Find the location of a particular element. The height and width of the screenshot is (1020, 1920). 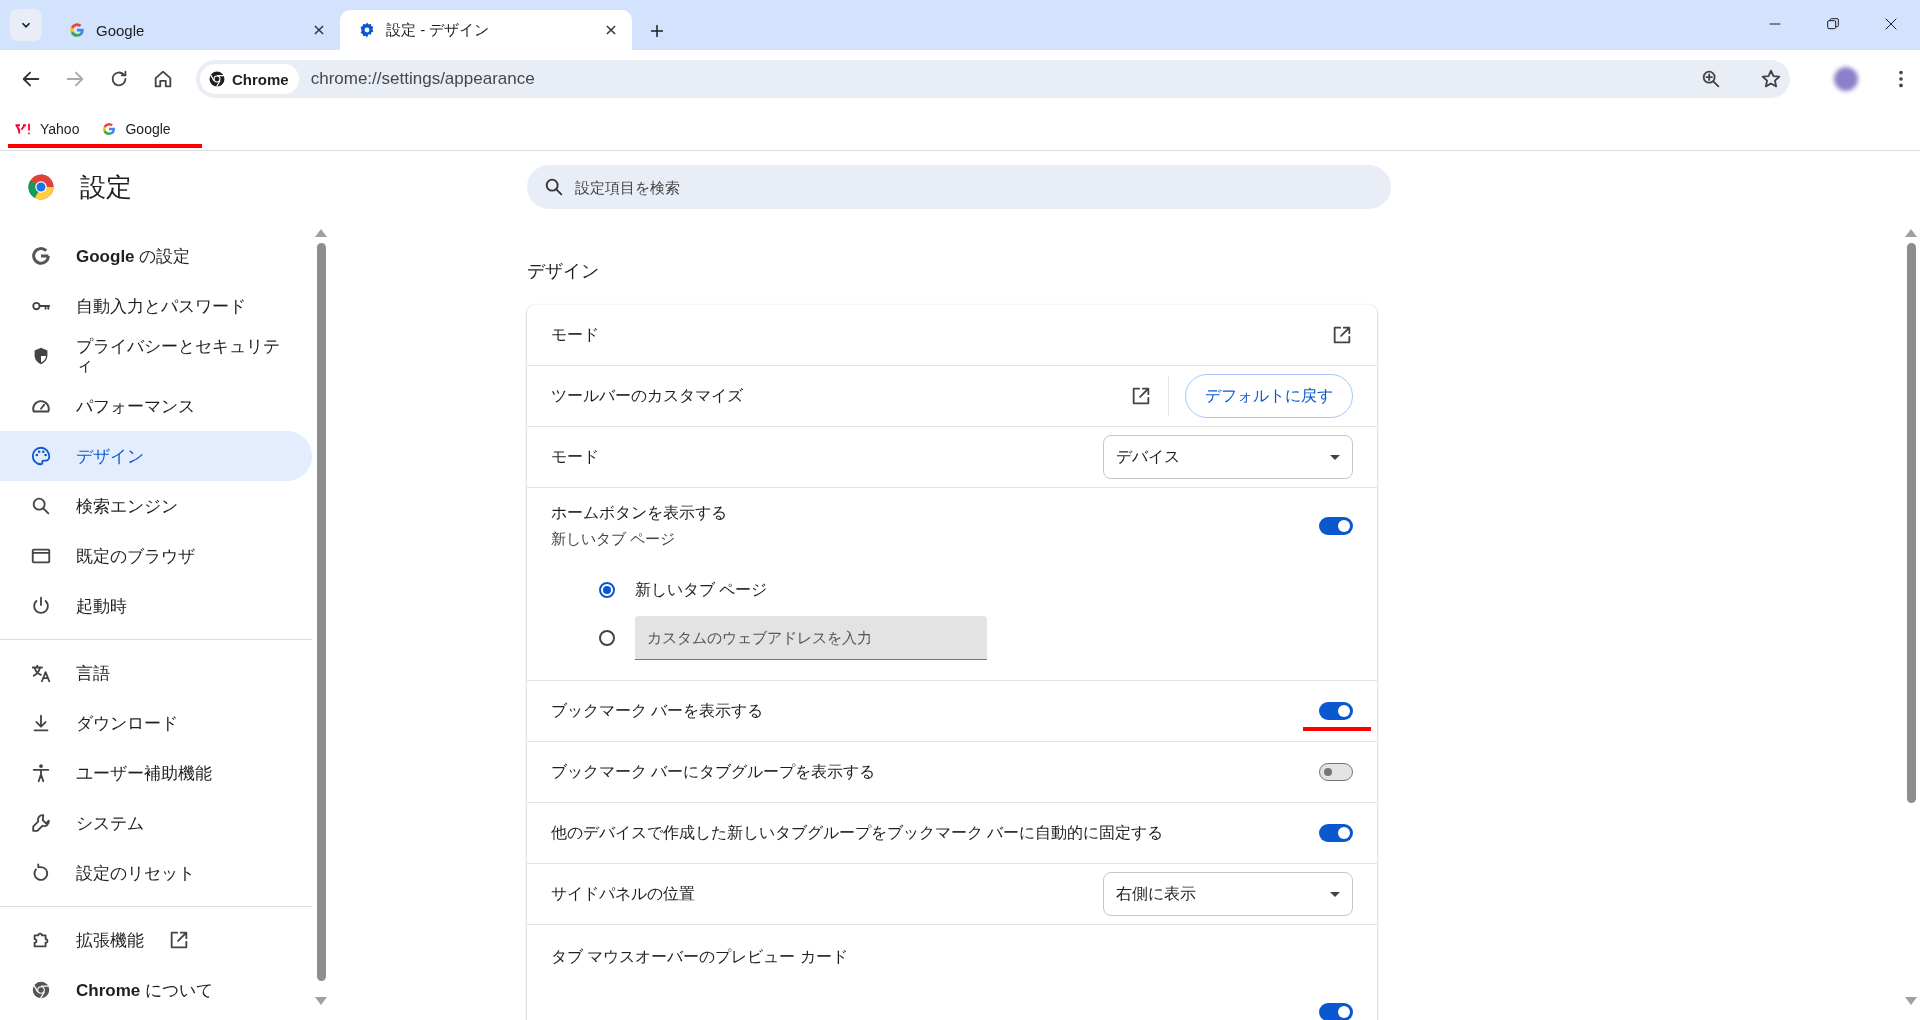

setting-label: ホームボタンを表示する is located at coordinates (639, 513).